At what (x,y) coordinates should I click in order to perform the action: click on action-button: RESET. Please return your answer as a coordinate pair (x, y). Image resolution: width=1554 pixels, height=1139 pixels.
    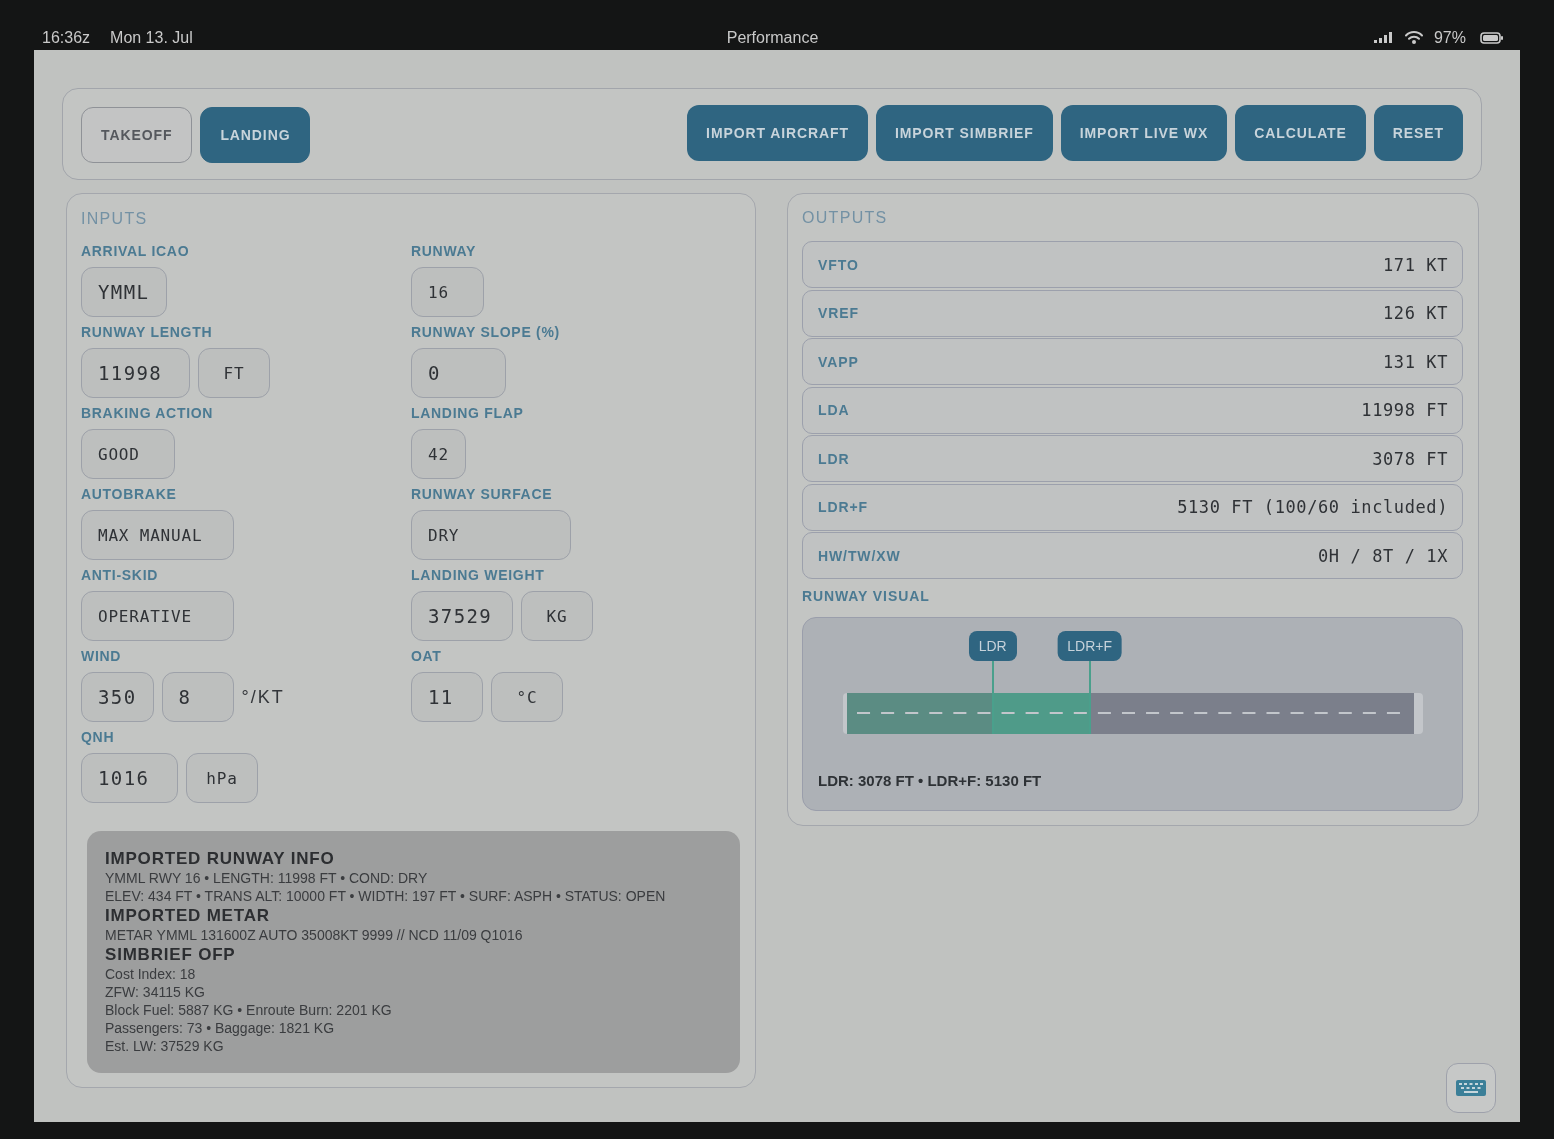
    Looking at the image, I should click on (1418, 133).